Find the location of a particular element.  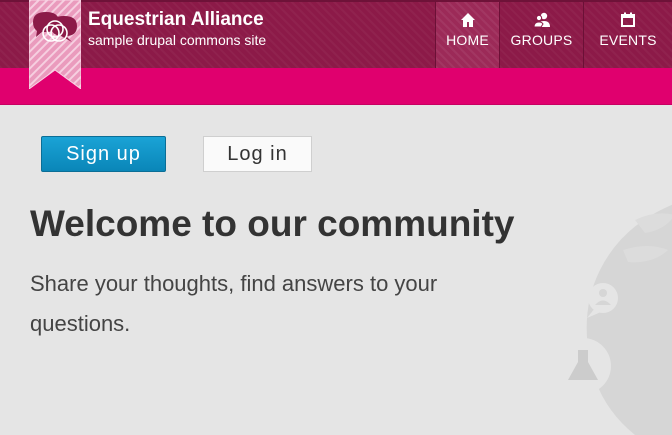

groups-icon is located at coordinates (541, 20).